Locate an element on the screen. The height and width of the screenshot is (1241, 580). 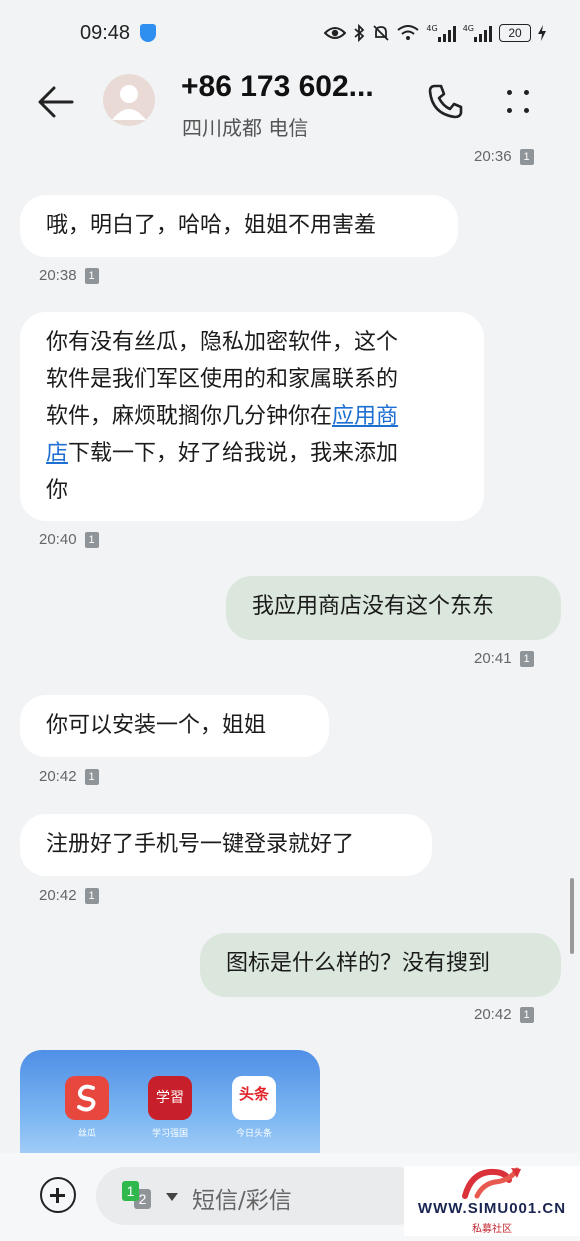
message-line: 软件是我们军区使用的和家属联系的 is located at coordinates (222, 379).